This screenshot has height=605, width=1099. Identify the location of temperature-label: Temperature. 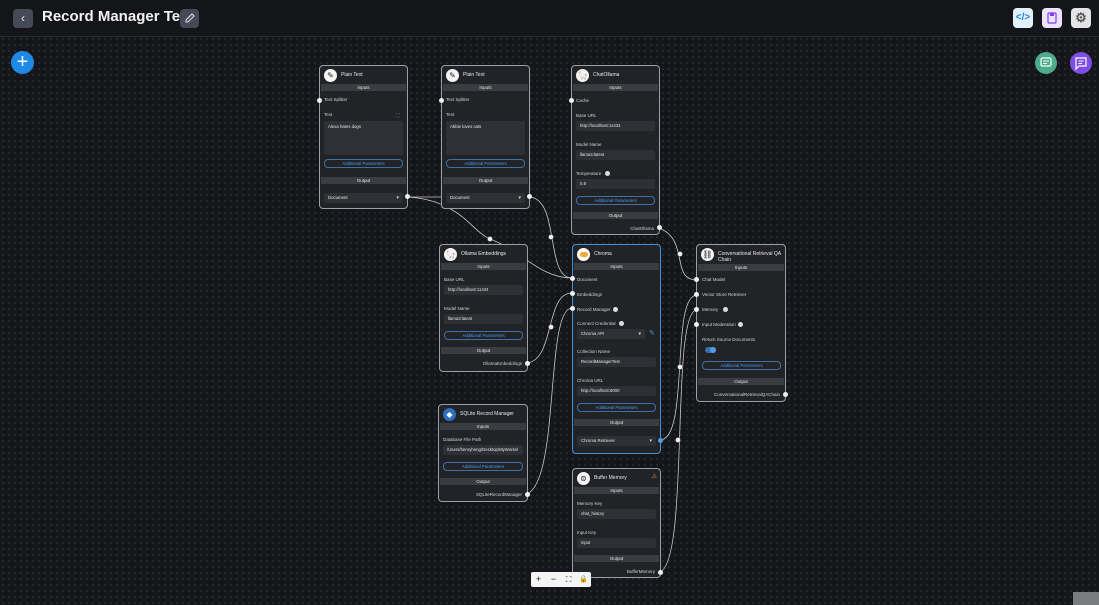
(589, 173).